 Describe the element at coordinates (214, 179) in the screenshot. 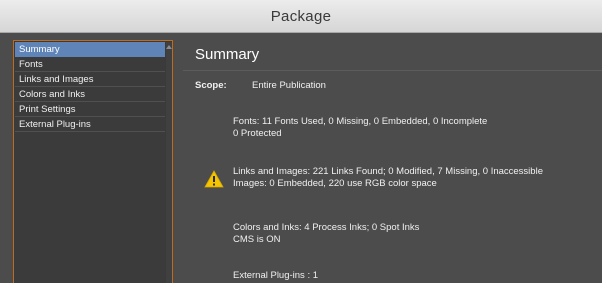

I see `warning-triangle-icon` at that location.